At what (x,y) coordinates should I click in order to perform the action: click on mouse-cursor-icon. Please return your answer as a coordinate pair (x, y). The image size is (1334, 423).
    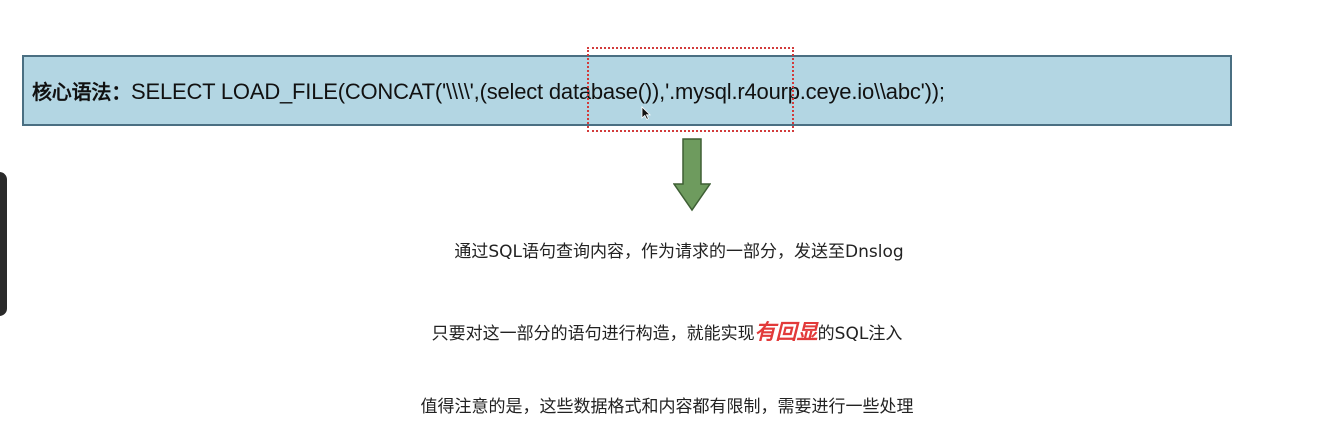
    Looking at the image, I should click on (646, 113).